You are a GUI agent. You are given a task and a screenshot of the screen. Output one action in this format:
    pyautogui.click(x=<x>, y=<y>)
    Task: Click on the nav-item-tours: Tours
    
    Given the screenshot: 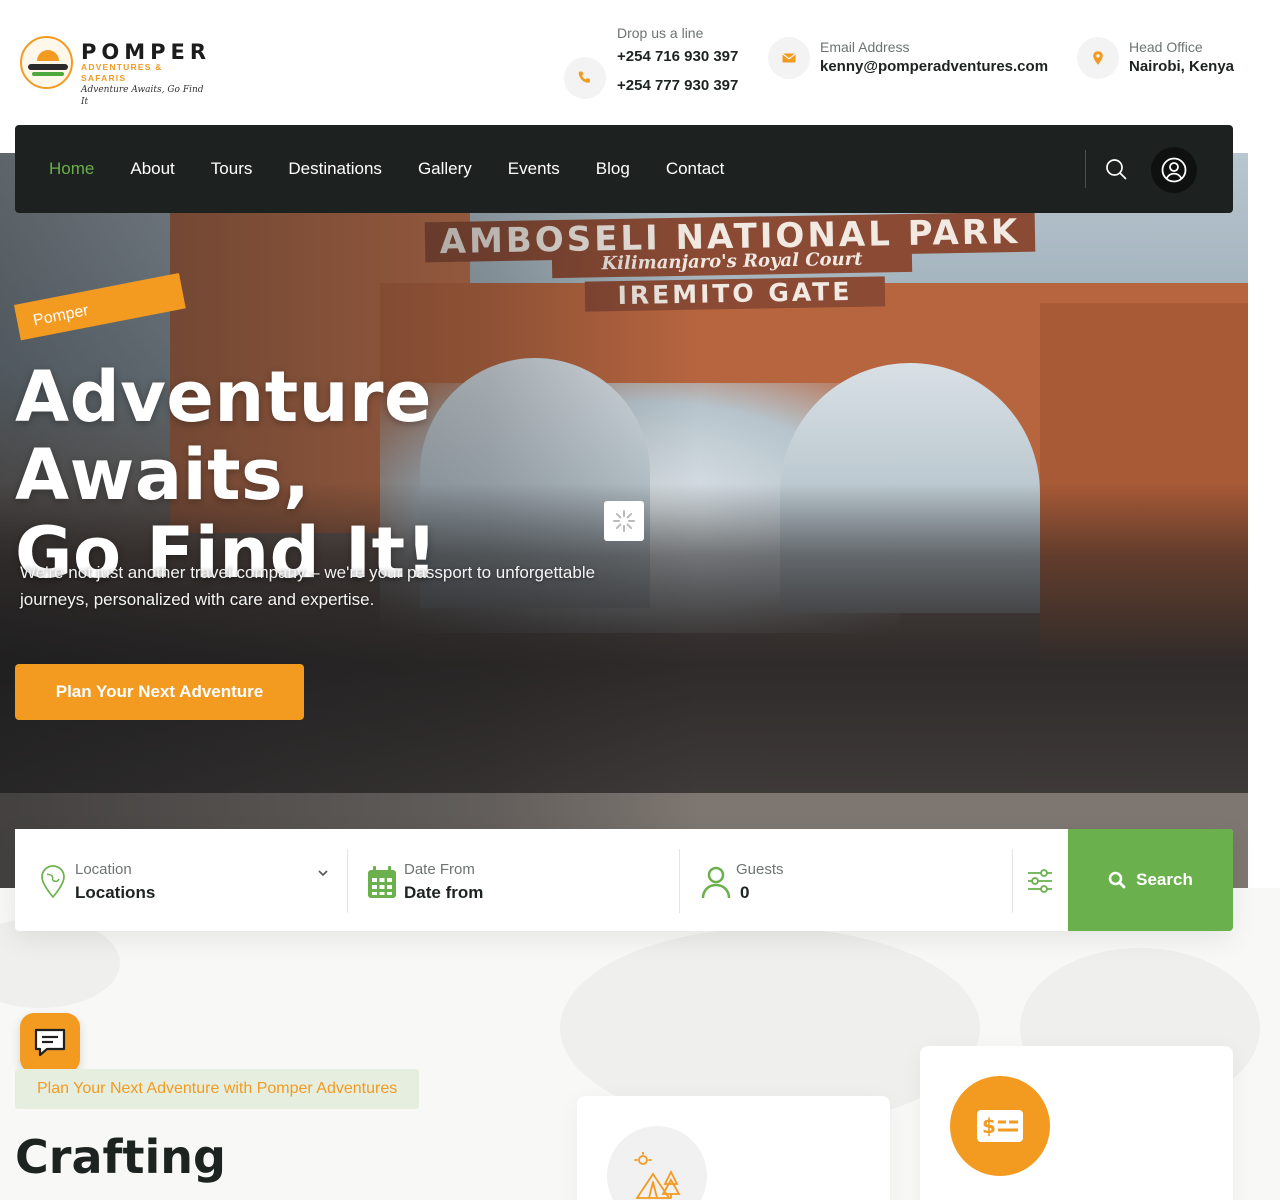 What is the action you would take?
    pyautogui.click(x=232, y=169)
    